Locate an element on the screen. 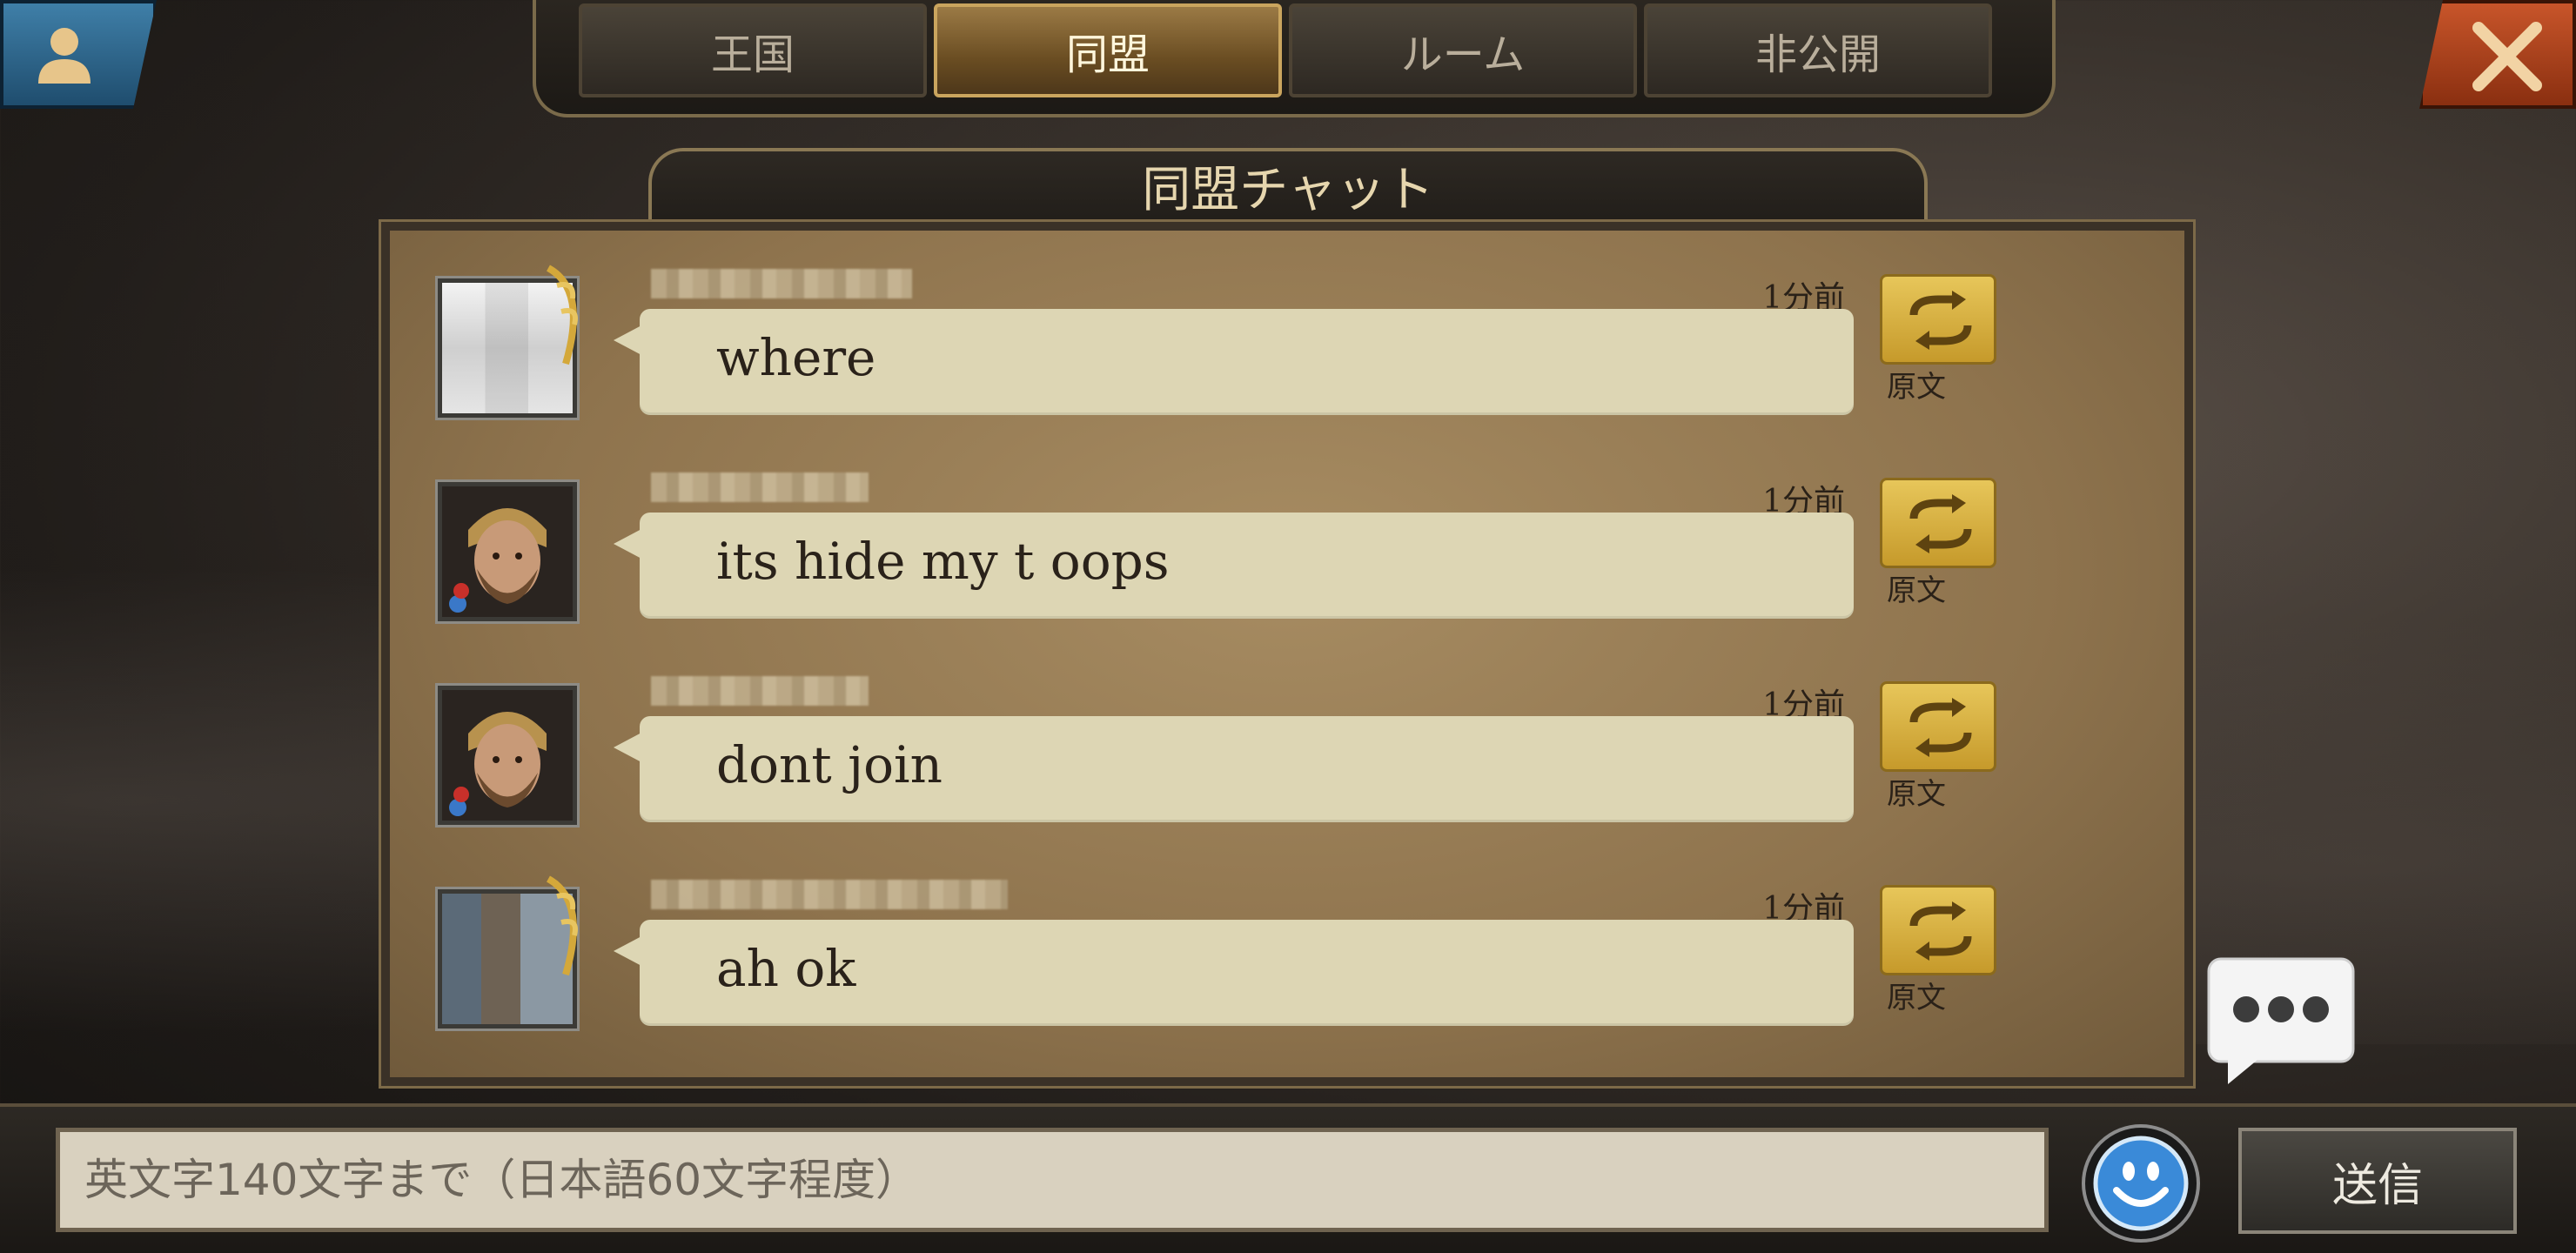  tab-alliance: 同盟 is located at coordinates (1108, 50).